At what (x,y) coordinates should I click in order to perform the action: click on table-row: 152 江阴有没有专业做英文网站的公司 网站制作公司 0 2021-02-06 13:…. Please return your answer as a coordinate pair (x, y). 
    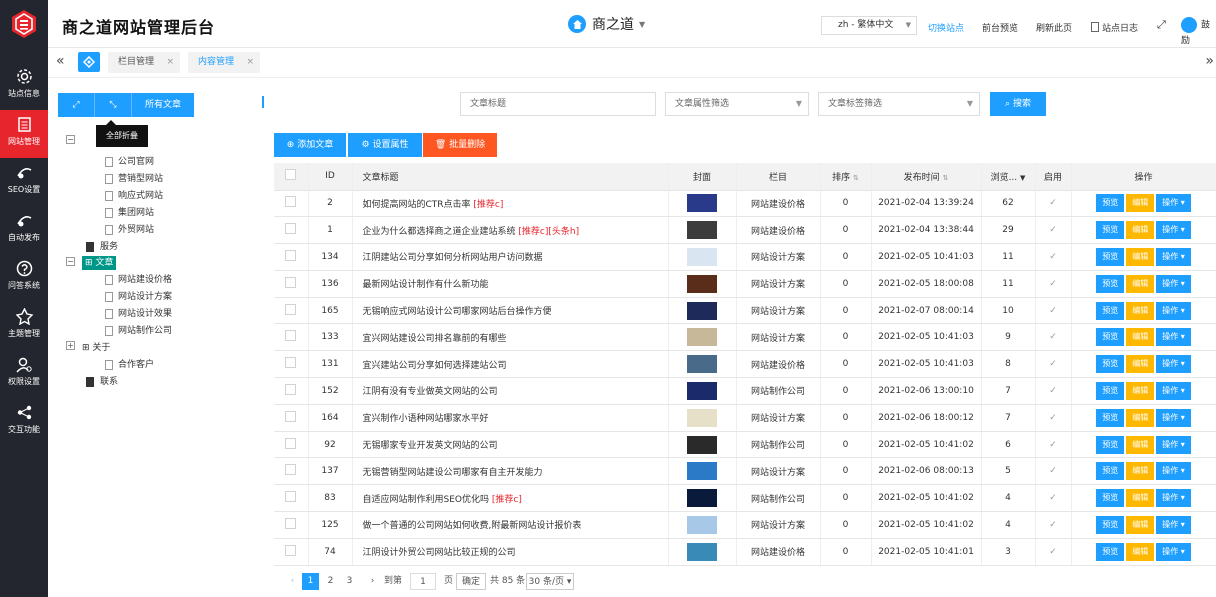
    Looking at the image, I should click on (745, 391).